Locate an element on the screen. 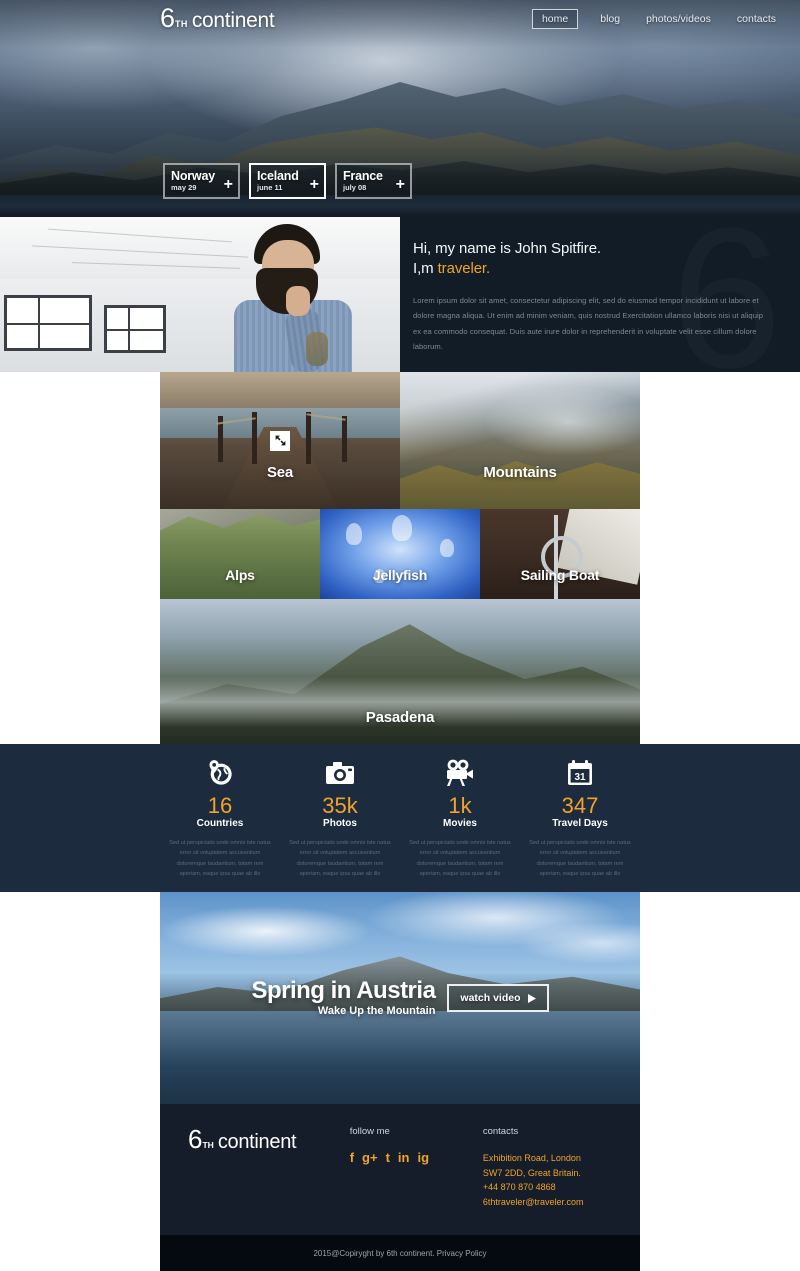  contact-email: 6thtraveler@traveler.com is located at coordinates (549, 1202).